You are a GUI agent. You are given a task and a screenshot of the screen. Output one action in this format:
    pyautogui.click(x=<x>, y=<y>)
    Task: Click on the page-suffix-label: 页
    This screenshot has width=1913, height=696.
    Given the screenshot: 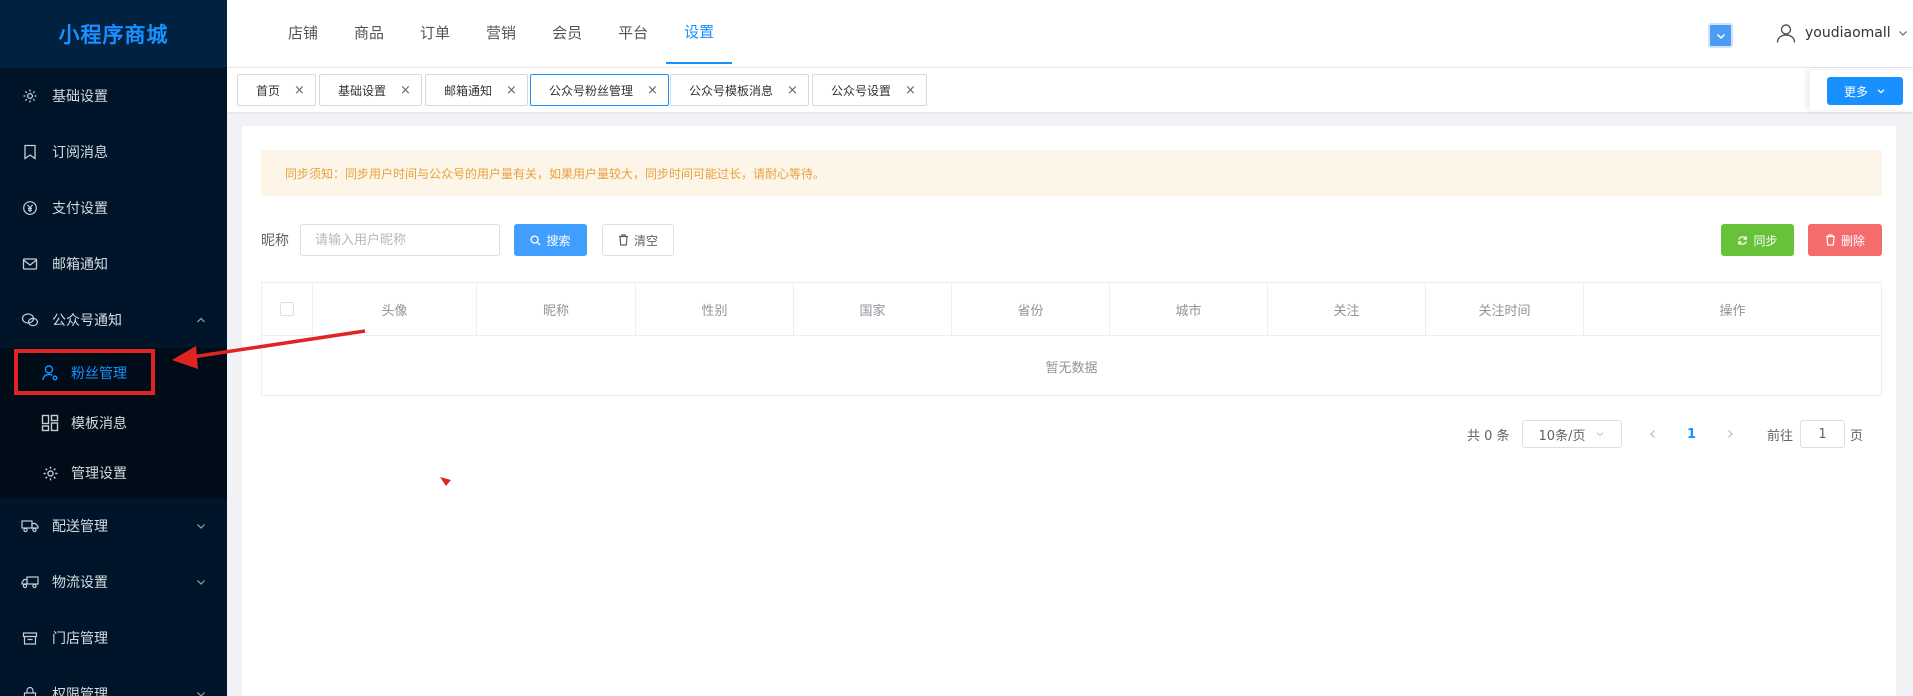 What is the action you would take?
    pyautogui.click(x=1857, y=436)
    